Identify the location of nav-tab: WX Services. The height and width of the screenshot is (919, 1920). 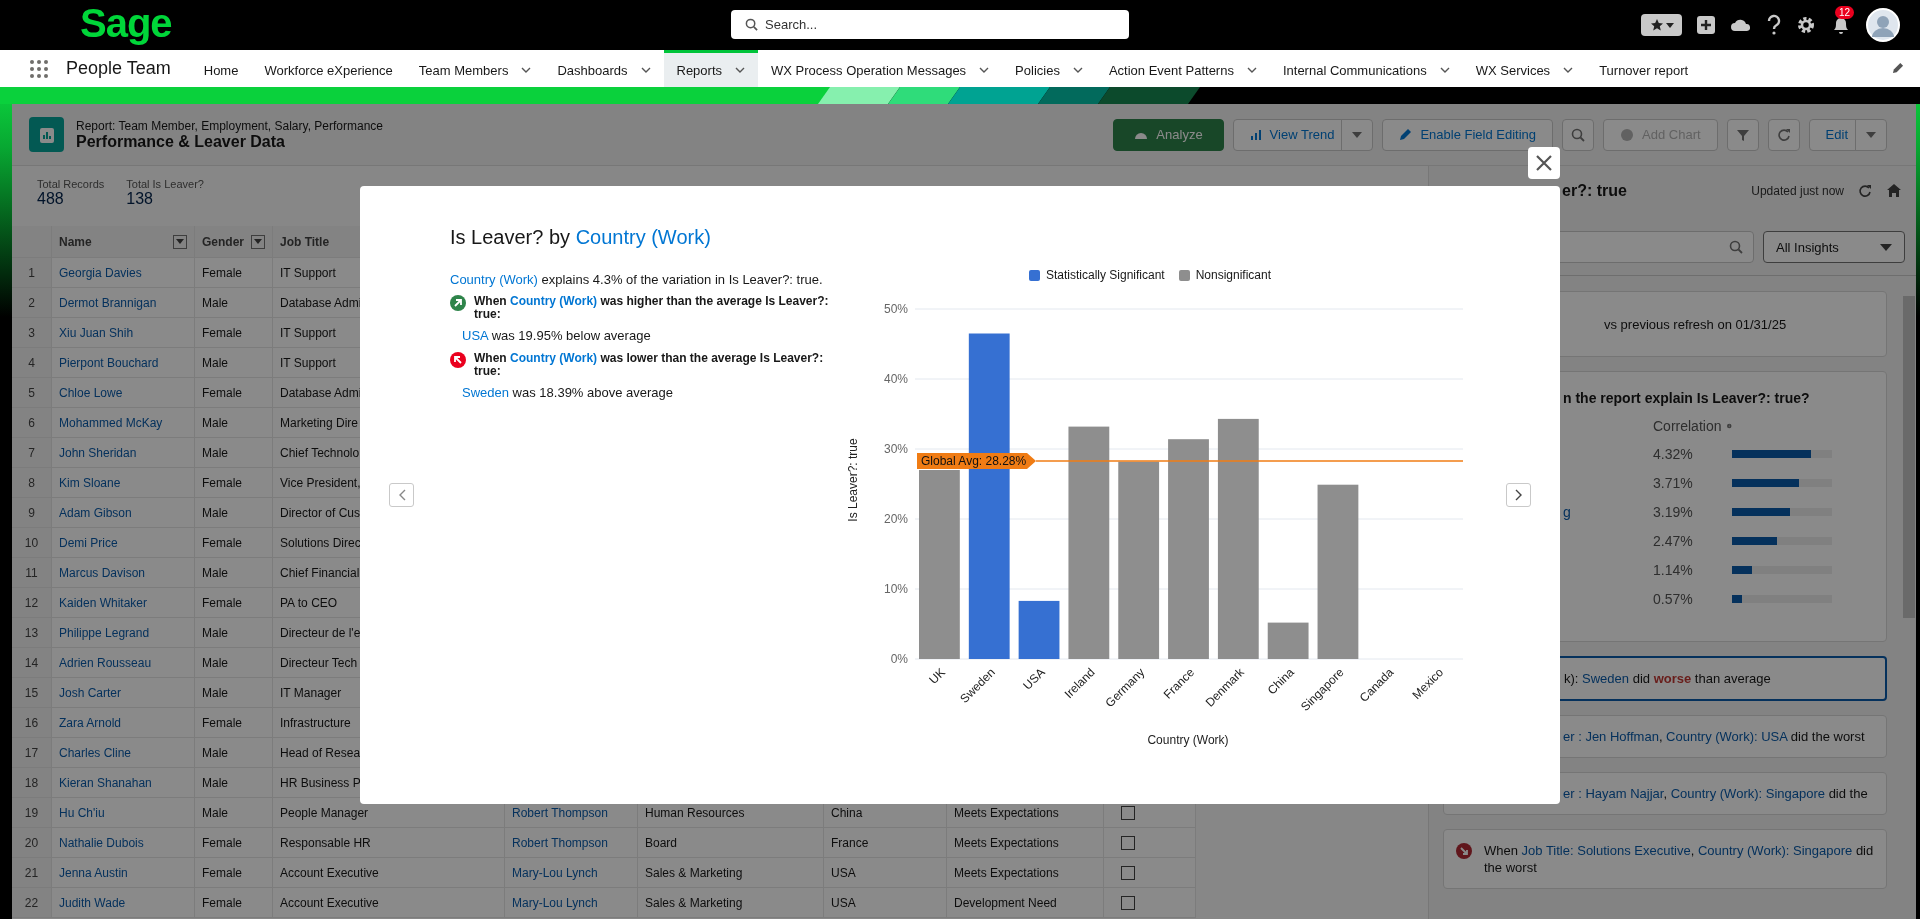
(1524, 68).